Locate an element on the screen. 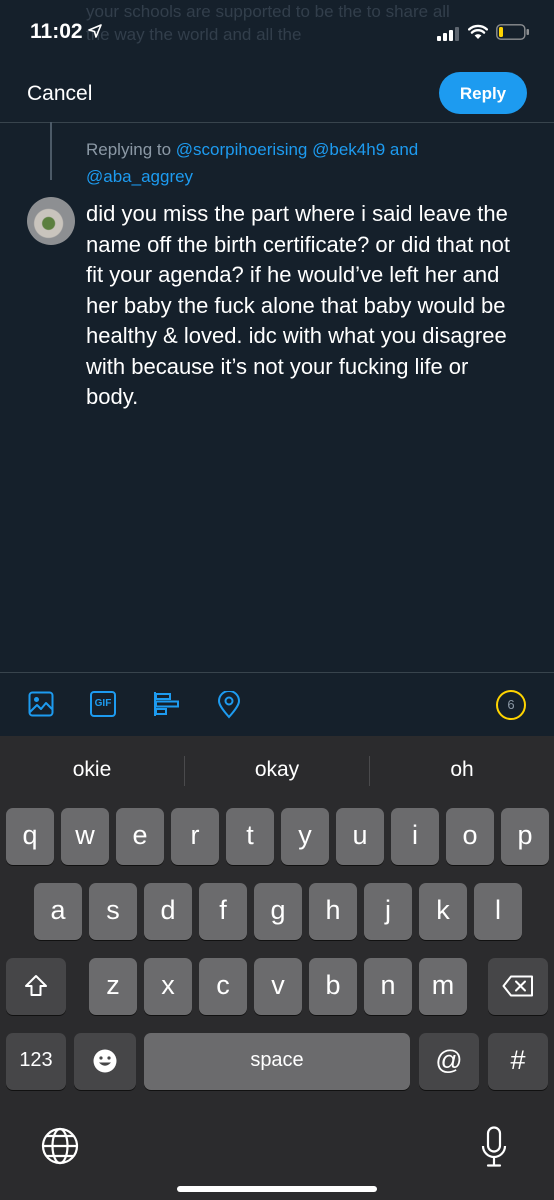  key-v: v is located at coordinates (278, 986).